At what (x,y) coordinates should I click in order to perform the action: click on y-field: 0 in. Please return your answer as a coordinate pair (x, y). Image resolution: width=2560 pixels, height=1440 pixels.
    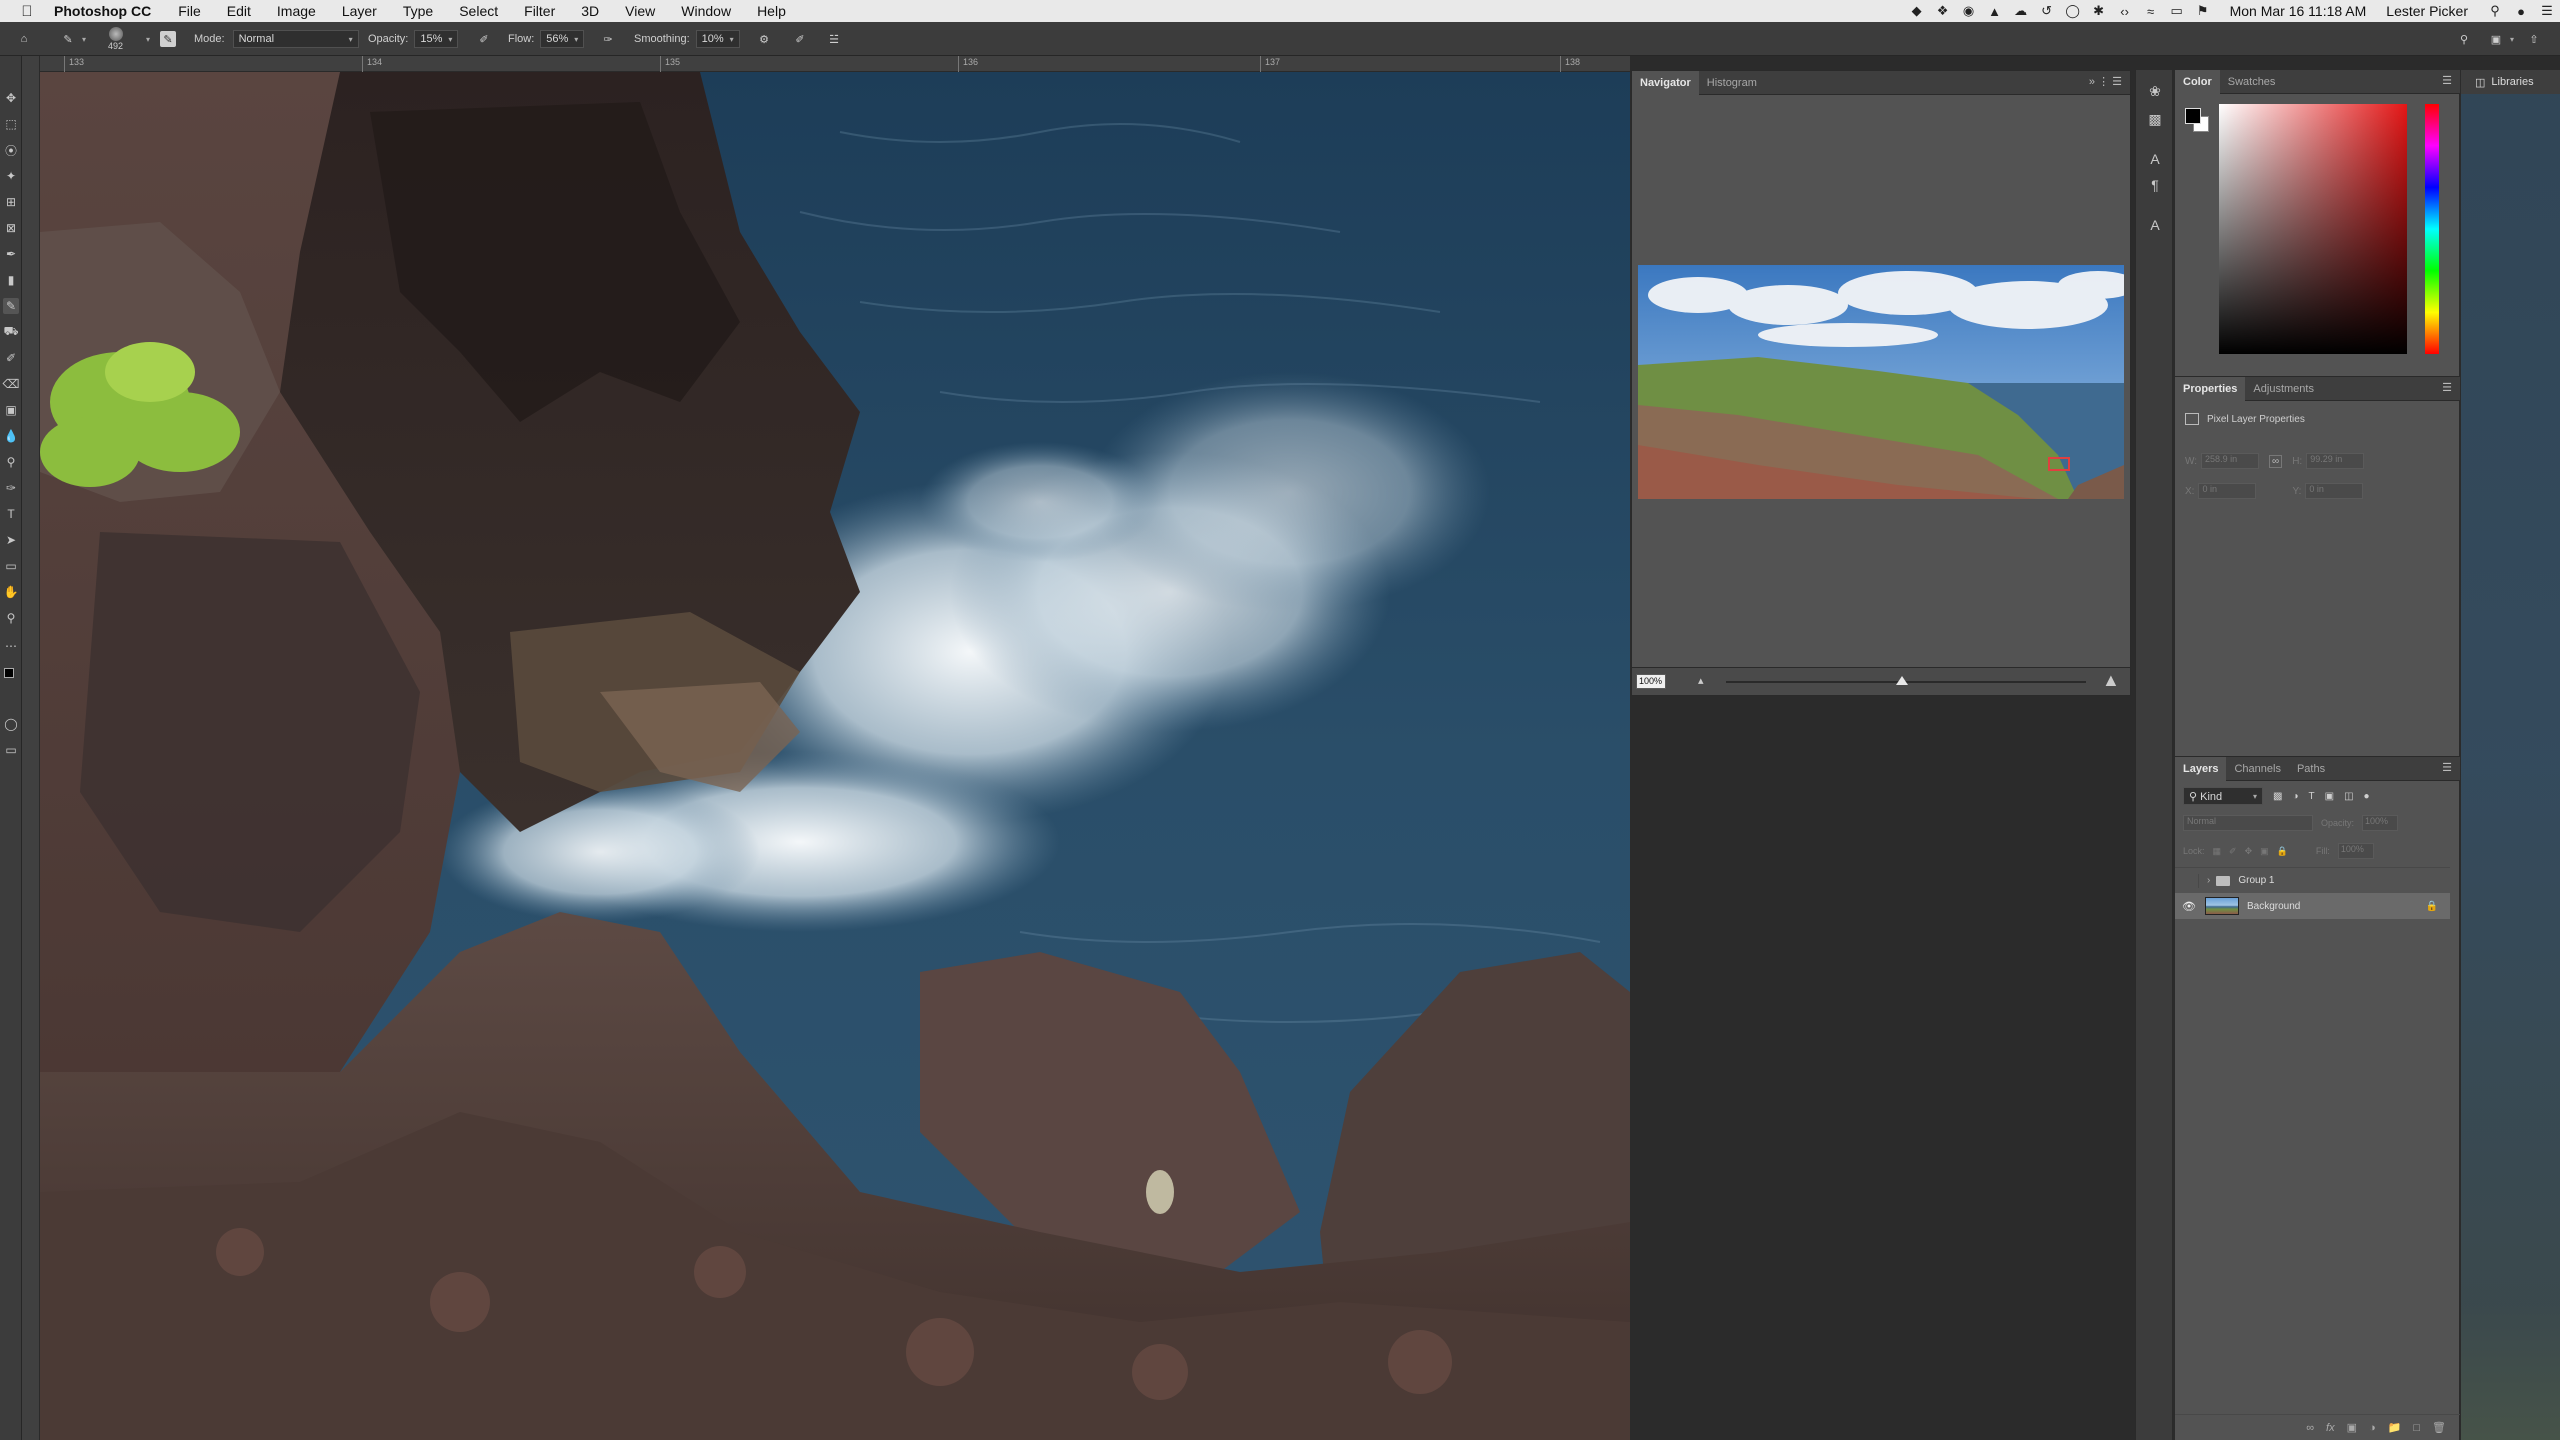
    Looking at the image, I should click on (2334, 491).